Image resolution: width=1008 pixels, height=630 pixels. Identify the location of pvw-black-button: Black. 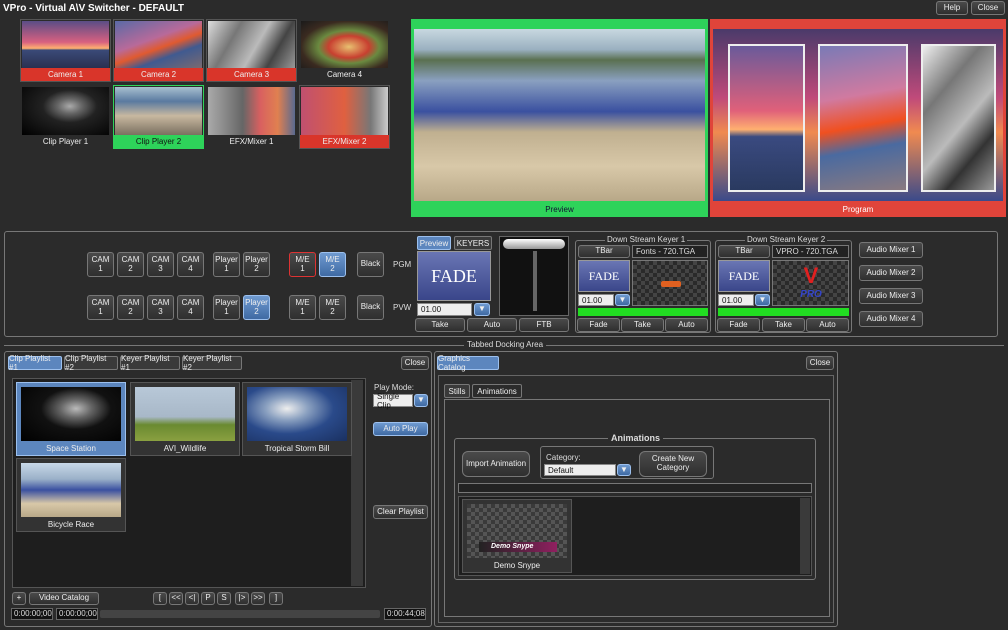
(370, 307).